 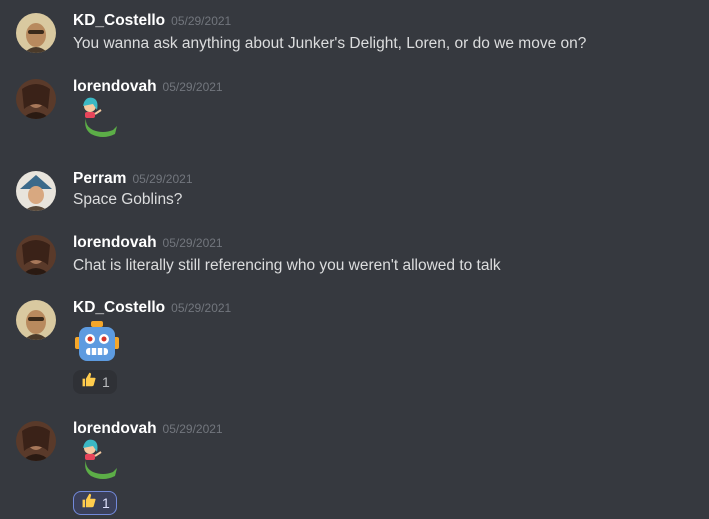 I want to click on robot-emoji, so click(x=97, y=343).